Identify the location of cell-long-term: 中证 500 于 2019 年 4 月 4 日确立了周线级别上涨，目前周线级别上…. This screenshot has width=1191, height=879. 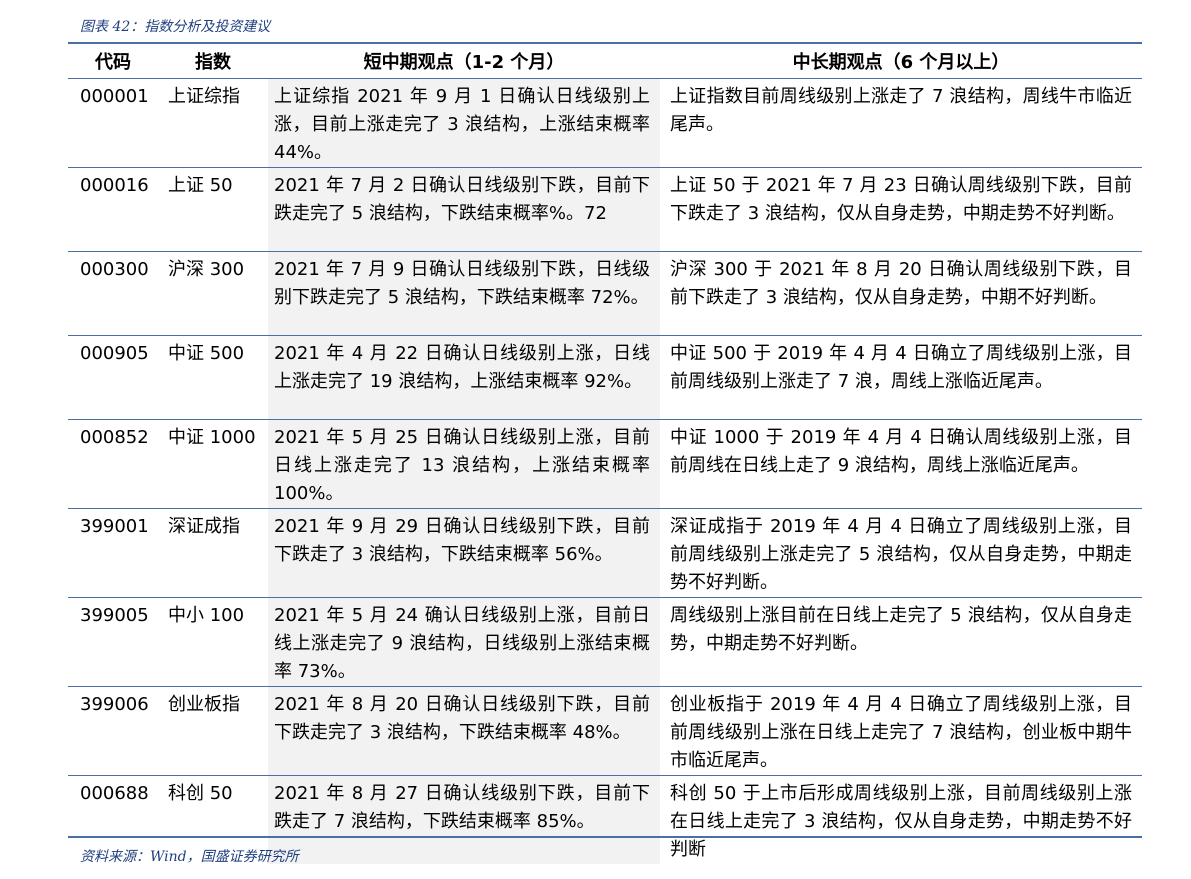
(901, 377).